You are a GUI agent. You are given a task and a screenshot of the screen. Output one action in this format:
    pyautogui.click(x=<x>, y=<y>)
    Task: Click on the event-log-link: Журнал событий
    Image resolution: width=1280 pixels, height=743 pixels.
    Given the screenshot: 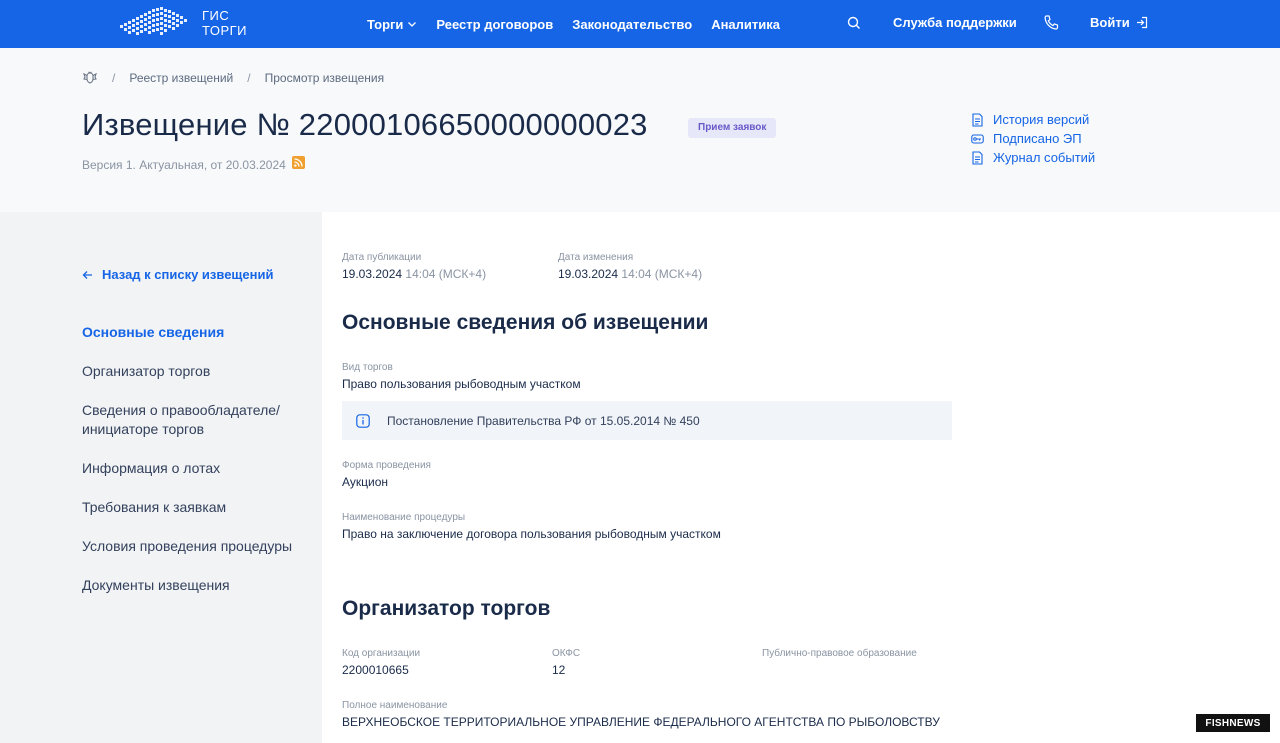 What is the action you would take?
    pyautogui.click(x=1033, y=157)
    